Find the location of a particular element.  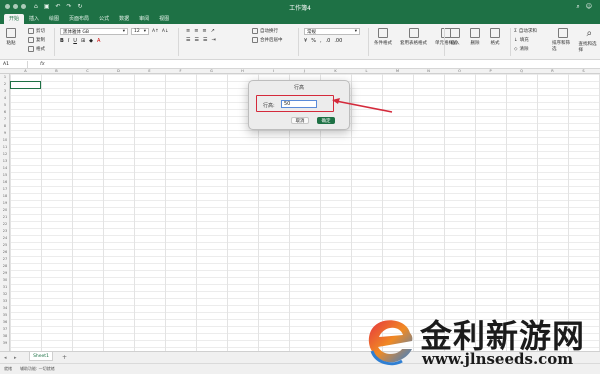

bold-icon: B is located at coordinates (62, 41).